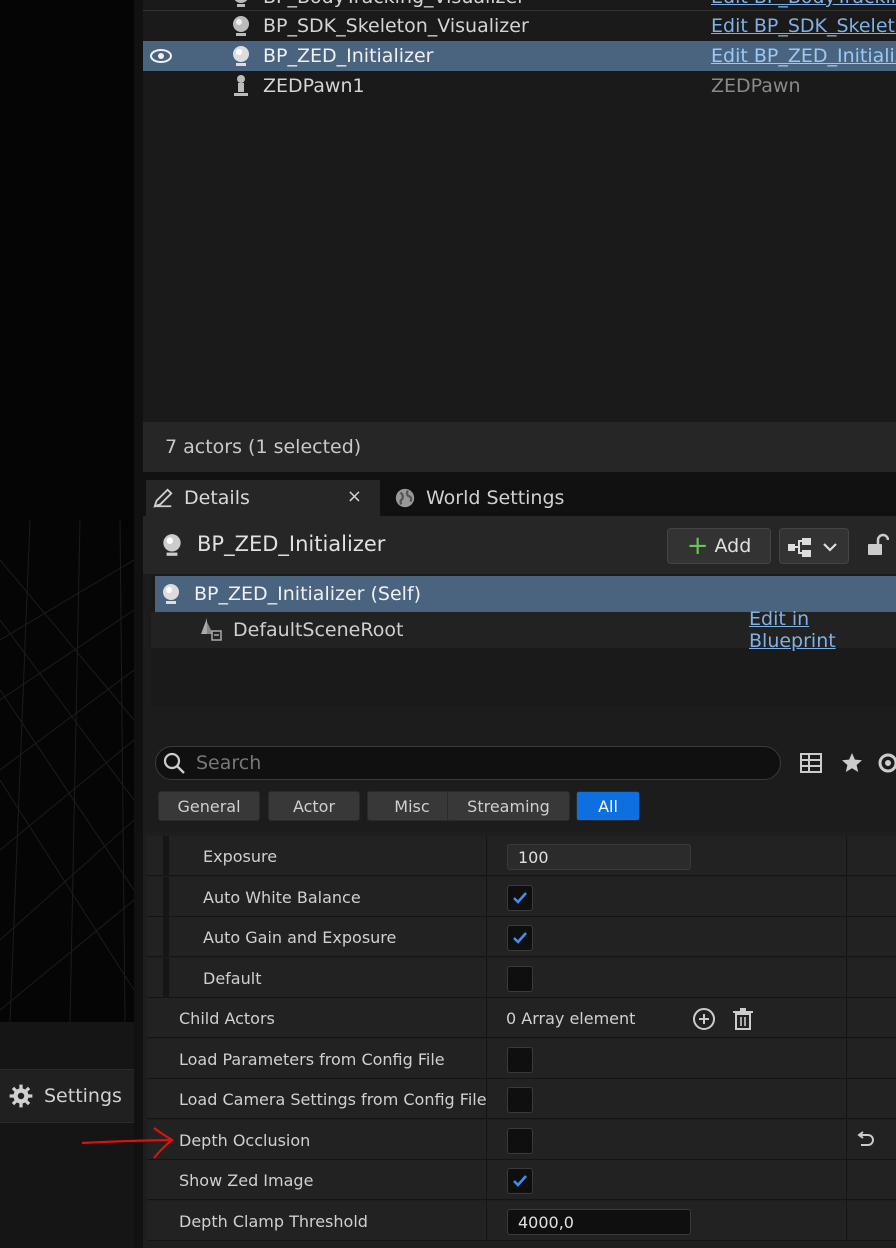 The height and width of the screenshot is (1248, 896). What do you see at coordinates (814, 546) in the screenshot?
I see `blueprint-options-button` at bounding box center [814, 546].